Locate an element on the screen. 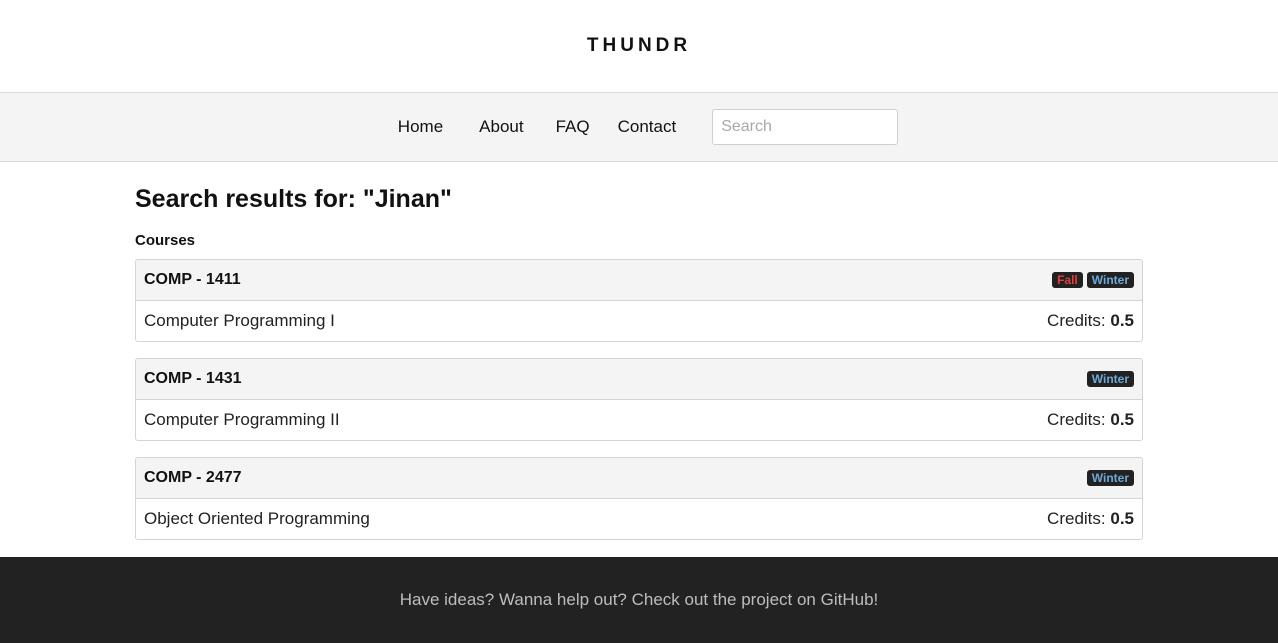 The width and height of the screenshot is (1278, 643). course-card-body: Object Oriented Programming Credits: 0.5 is located at coordinates (639, 519).